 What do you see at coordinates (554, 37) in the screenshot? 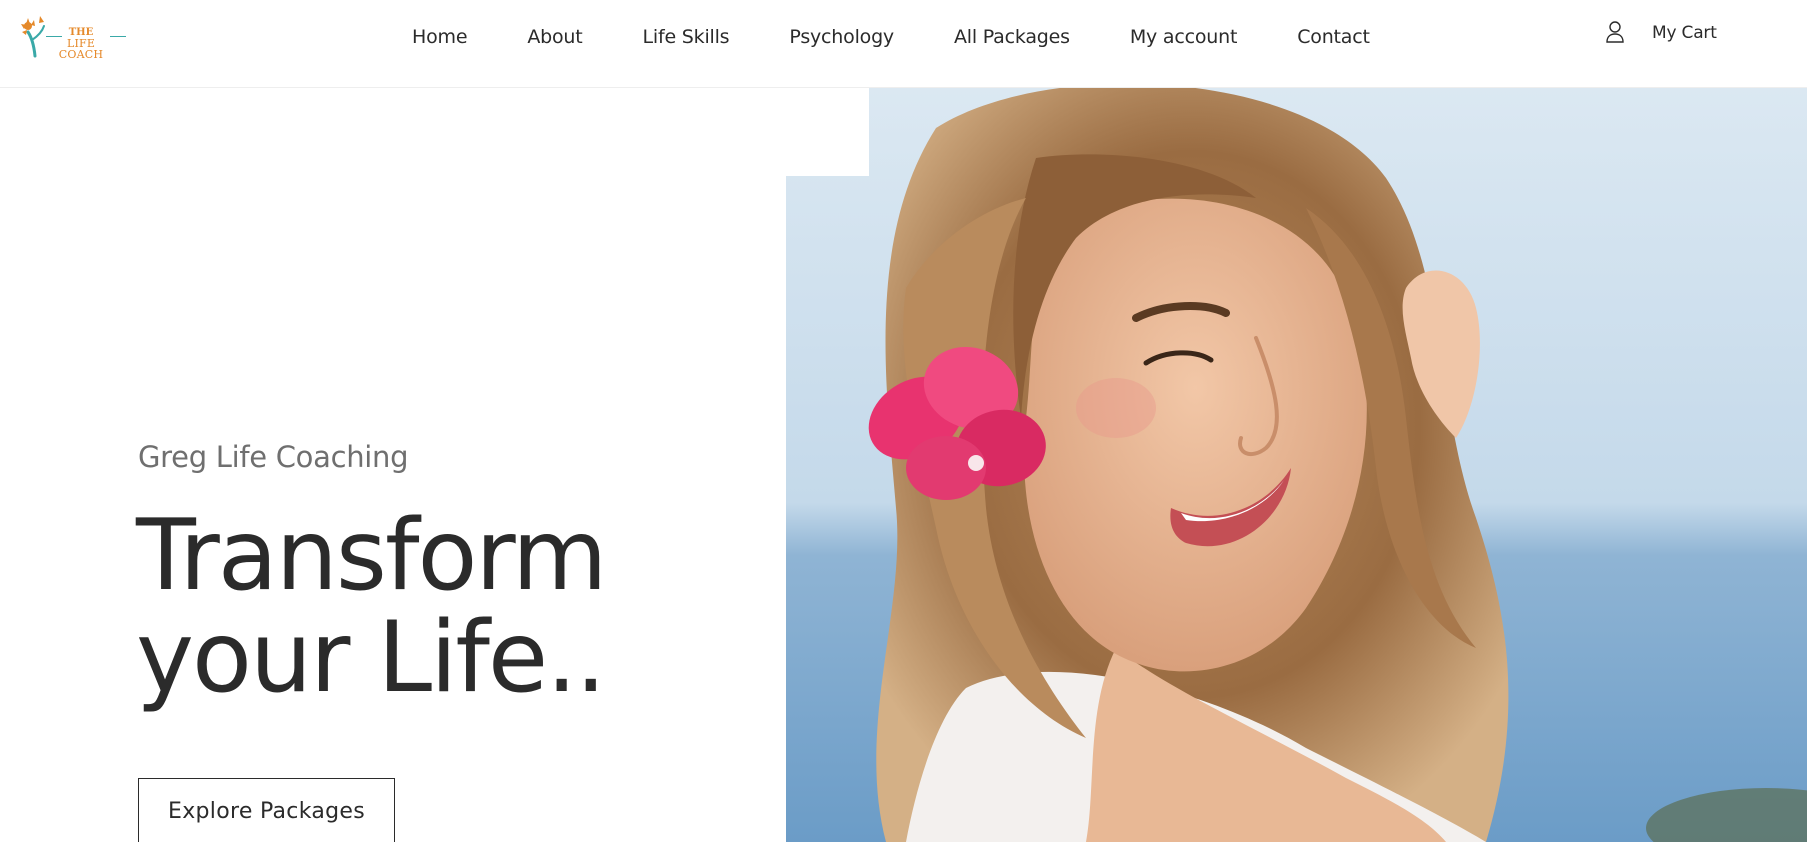
I see `nav-about: About` at bounding box center [554, 37].